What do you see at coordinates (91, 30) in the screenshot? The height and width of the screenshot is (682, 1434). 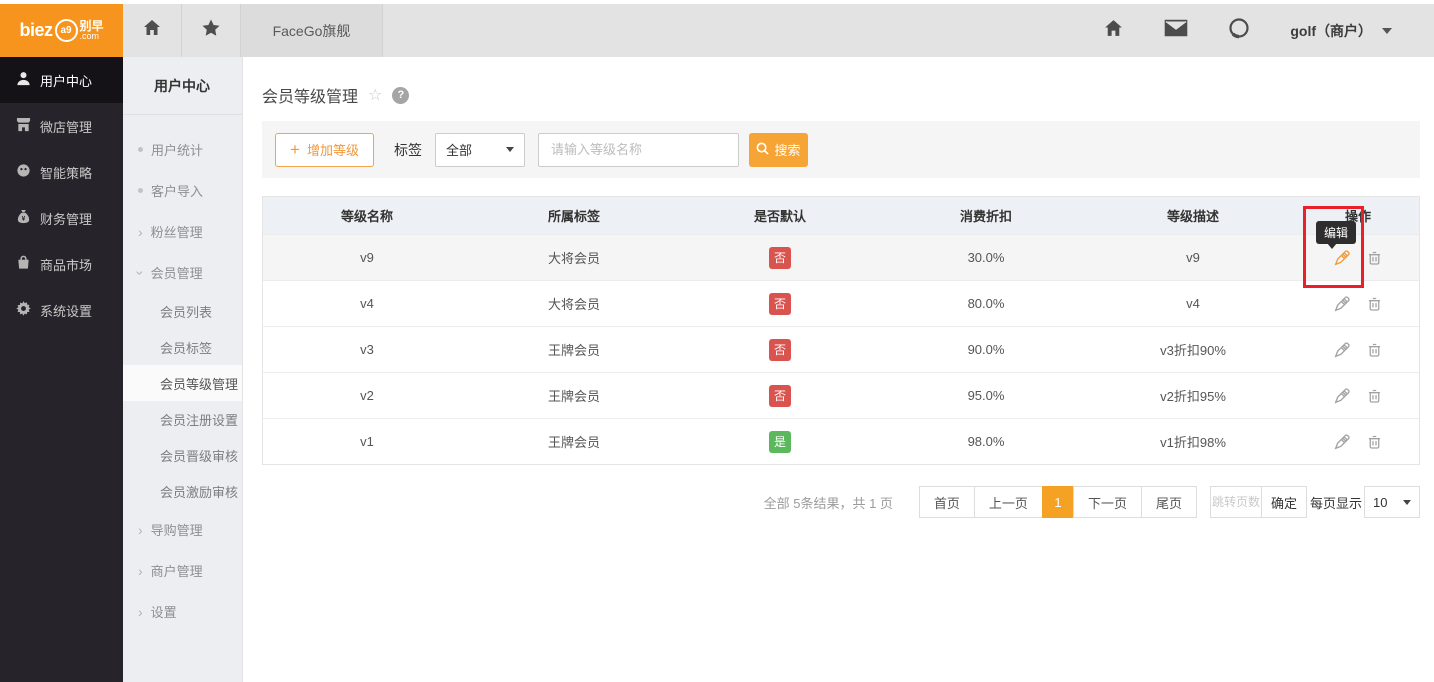 I see `logo-right: 别早 .com` at bounding box center [91, 30].